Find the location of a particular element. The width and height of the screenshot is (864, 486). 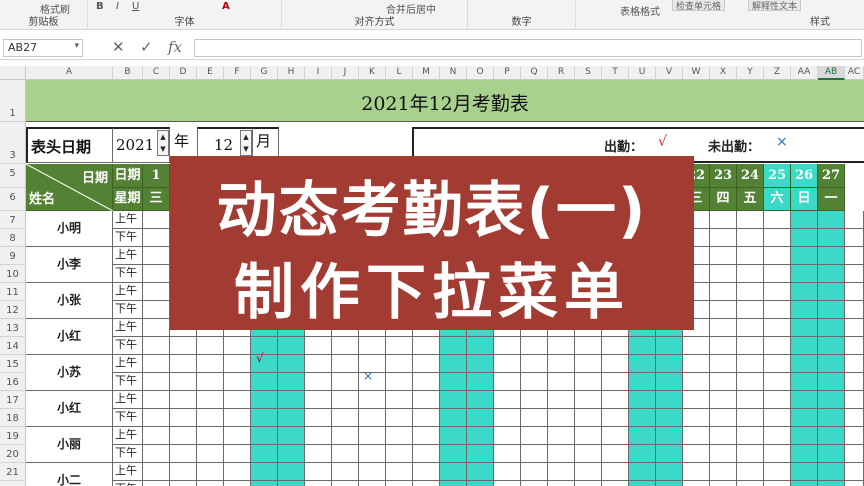

column-header: L is located at coordinates (399, 73).